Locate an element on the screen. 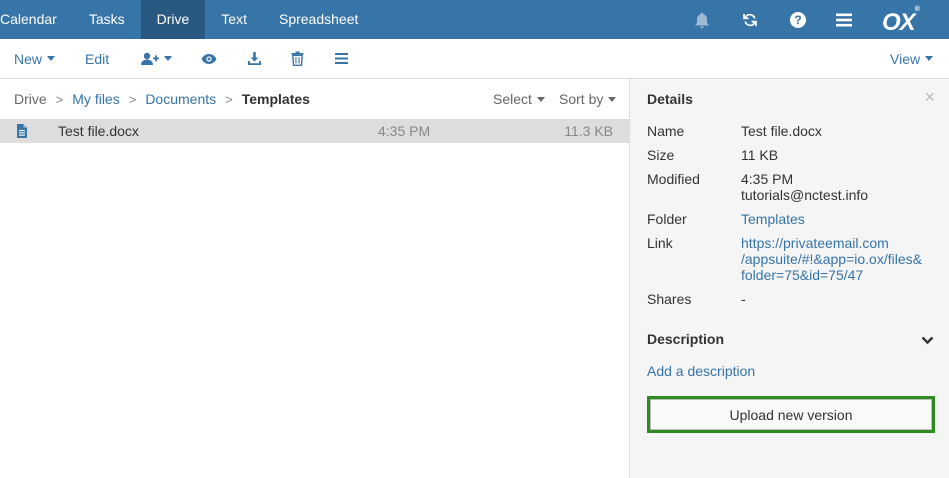  help-icon: ? is located at coordinates (798, 19).